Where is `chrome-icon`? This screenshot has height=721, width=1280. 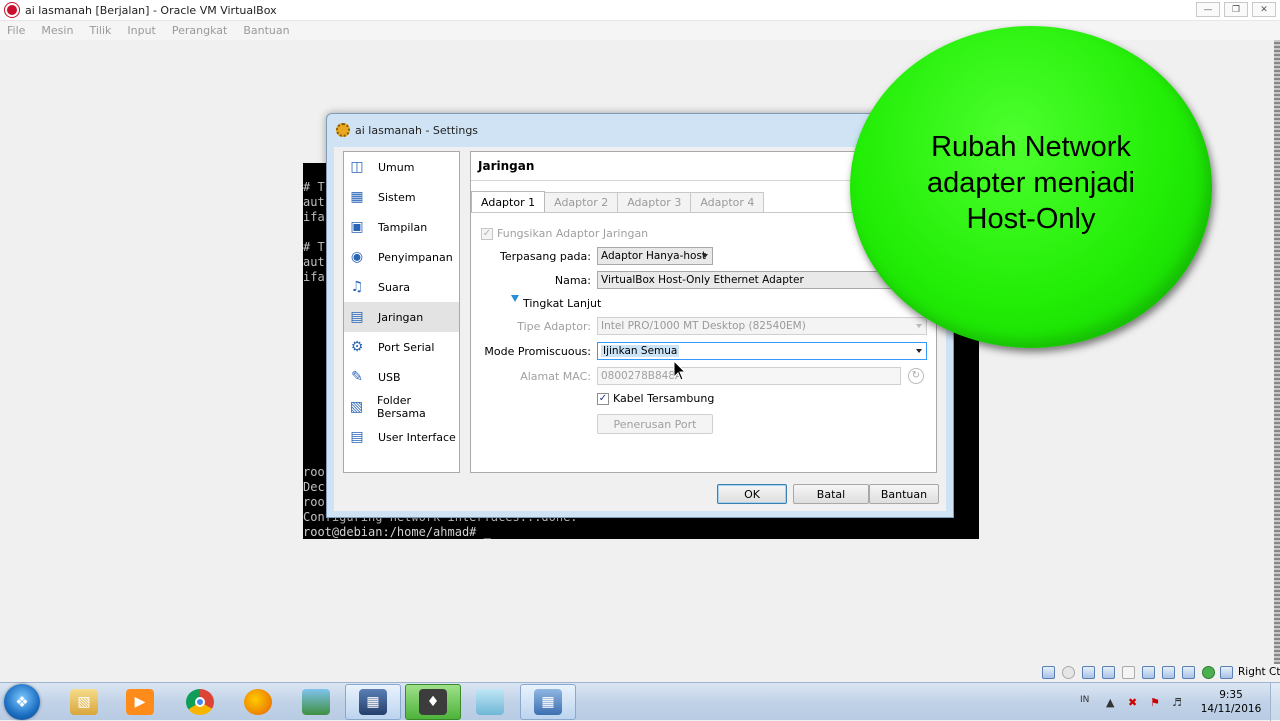
chrome-icon is located at coordinates (200, 702).